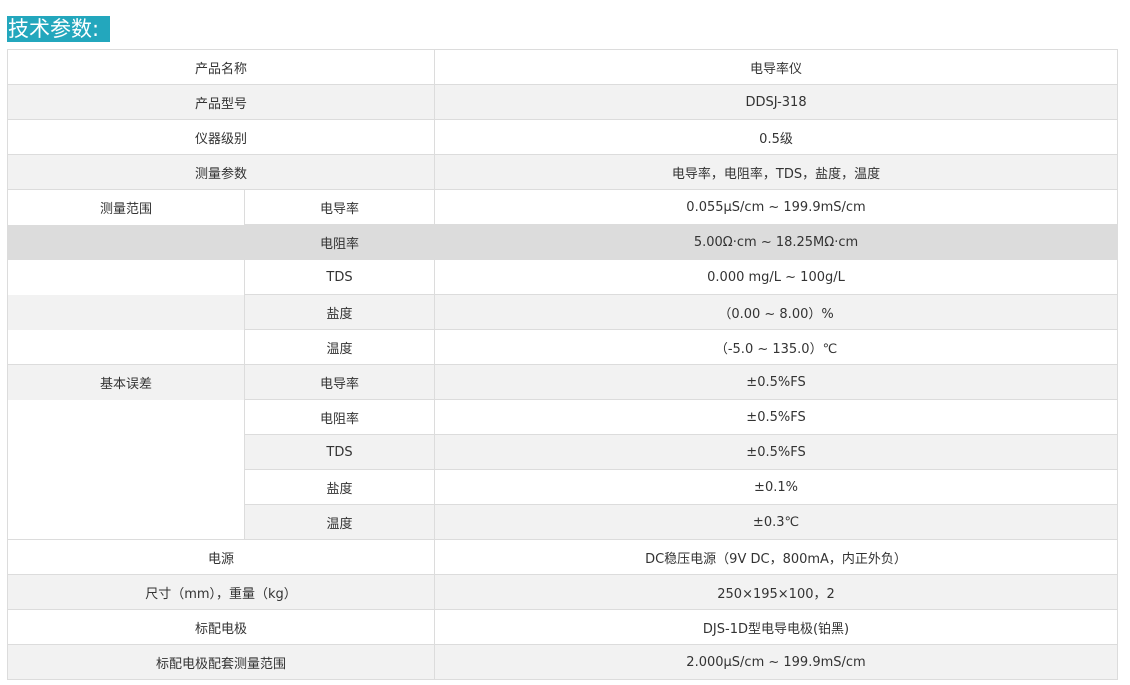 This screenshot has width=1130, height=685. I want to click on param-value: 2.000μS/cm ~ 199.9mS/cm, so click(776, 662).